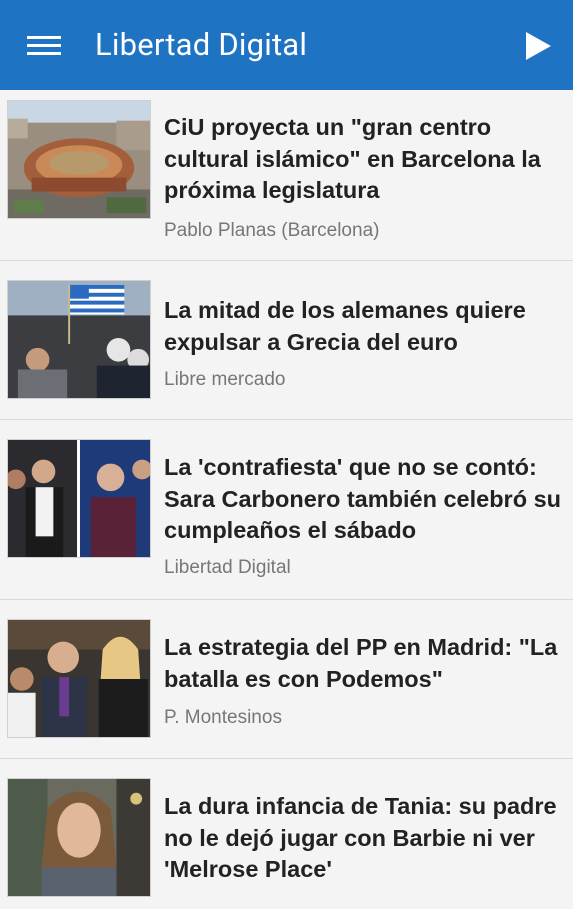 This screenshot has height=909, width=573. I want to click on app-bar: Libertad Digital, so click(286, 45).